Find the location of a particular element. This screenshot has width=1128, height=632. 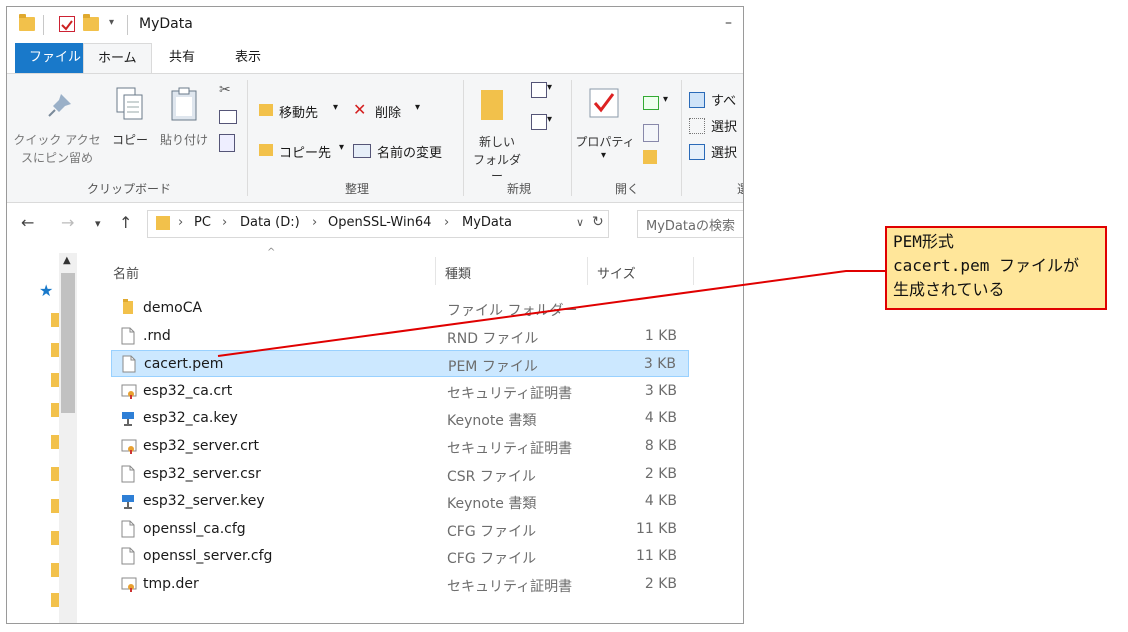

callout-pointer-line is located at coordinates (551, 313).